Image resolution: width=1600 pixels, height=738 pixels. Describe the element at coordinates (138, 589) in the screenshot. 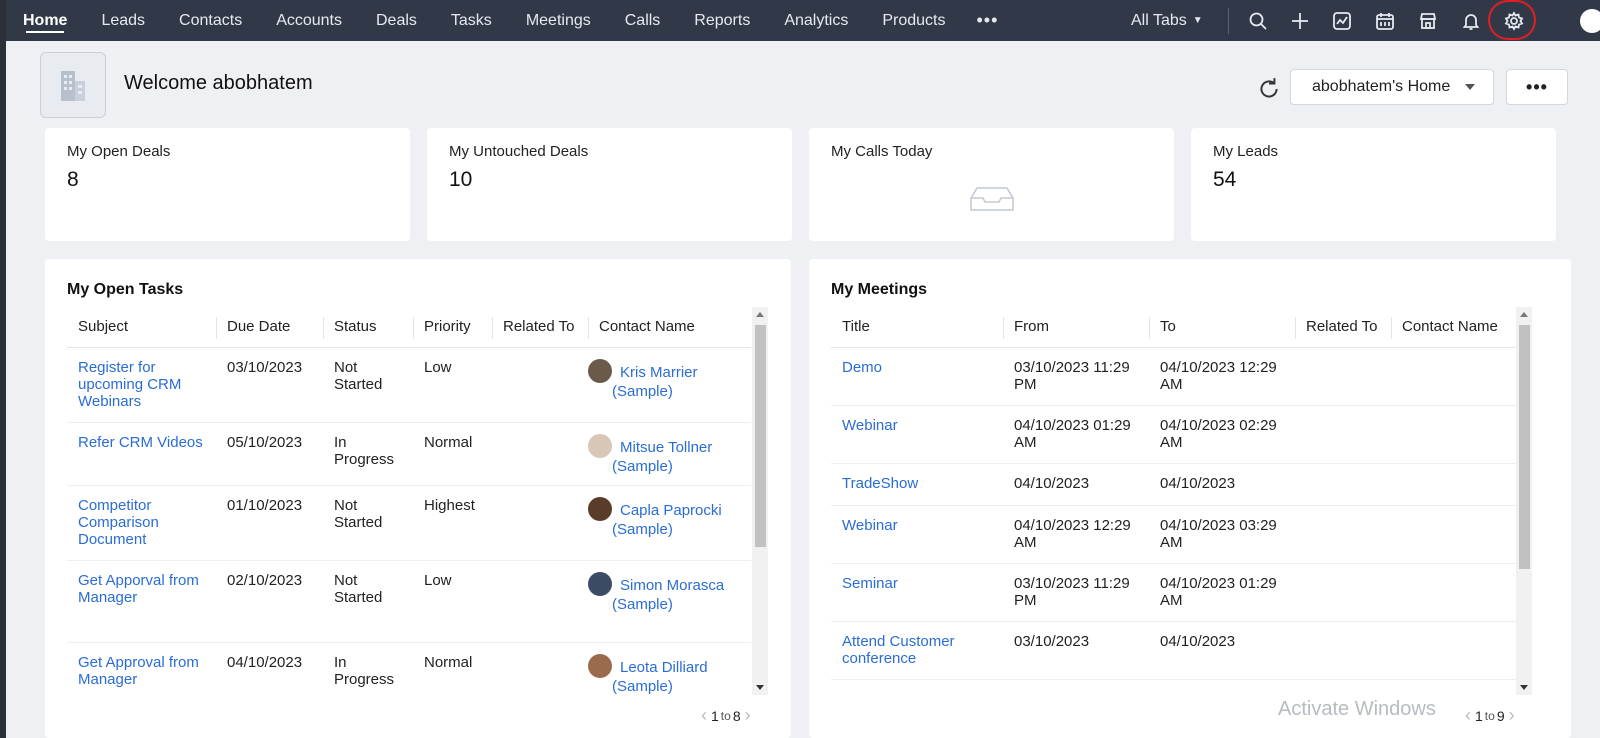

I see `task-subject-link: Get Apporval from Manager` at that location.